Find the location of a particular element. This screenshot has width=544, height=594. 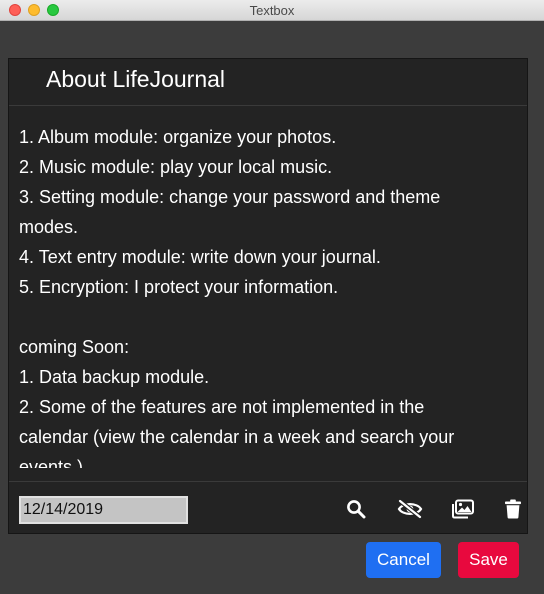

window-title: Textbox is located at coordinates (272, 10).